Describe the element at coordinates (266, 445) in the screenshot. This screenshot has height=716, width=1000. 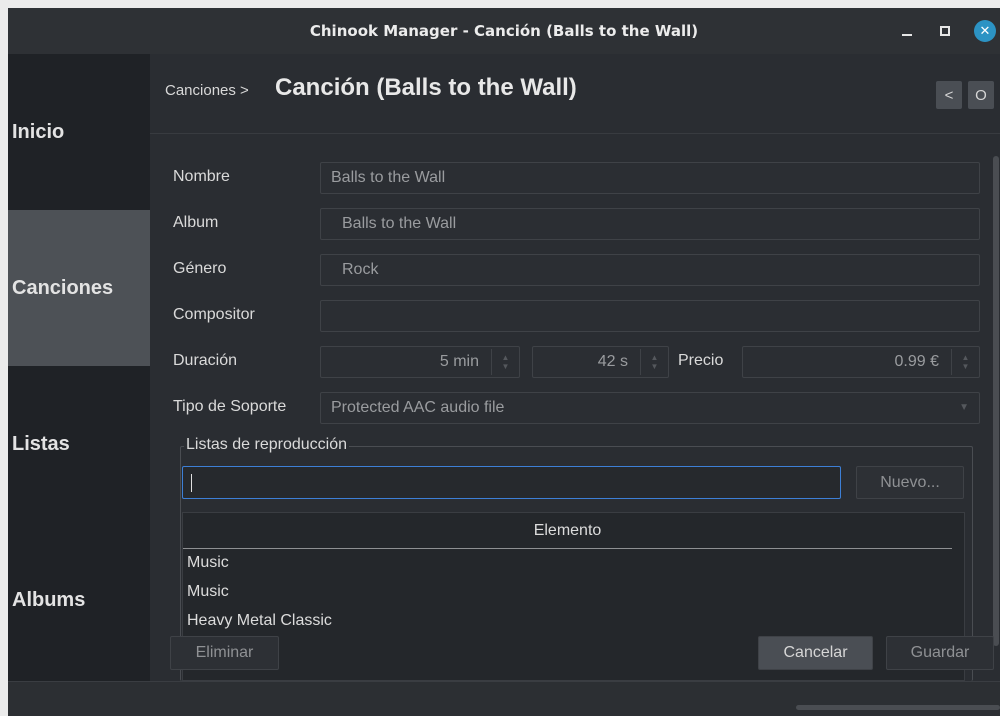
I see `playlists-group-title: Listas de reproducción` at that location.